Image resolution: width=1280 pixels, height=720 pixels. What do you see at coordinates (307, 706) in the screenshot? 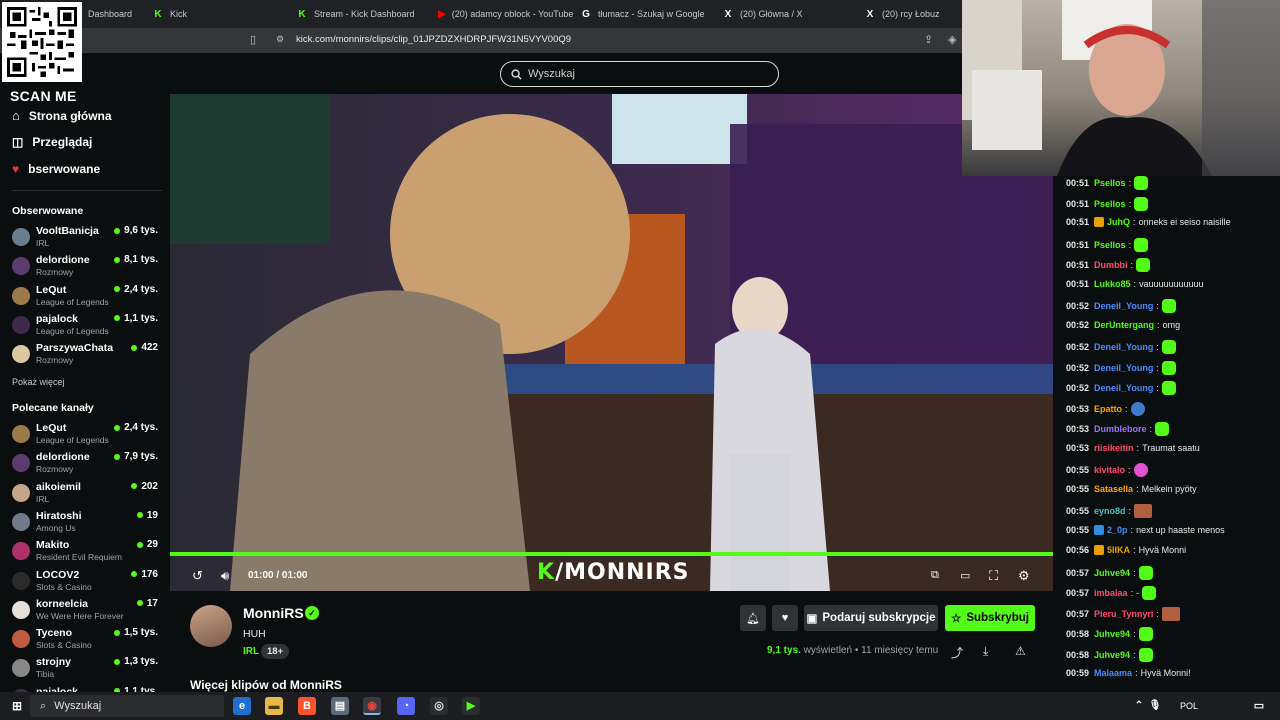
I see `brave-icon: B` at bounding box center [307, 706].